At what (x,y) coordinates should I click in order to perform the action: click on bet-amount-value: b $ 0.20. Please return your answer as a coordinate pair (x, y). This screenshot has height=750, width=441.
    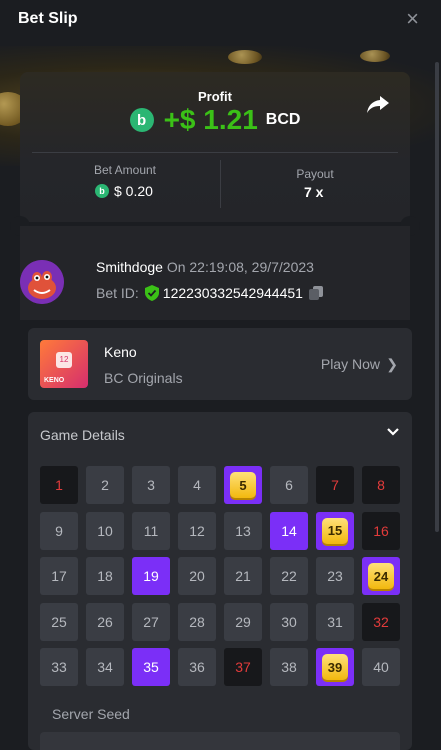
    Looking at the image, I should click on (124, 191).